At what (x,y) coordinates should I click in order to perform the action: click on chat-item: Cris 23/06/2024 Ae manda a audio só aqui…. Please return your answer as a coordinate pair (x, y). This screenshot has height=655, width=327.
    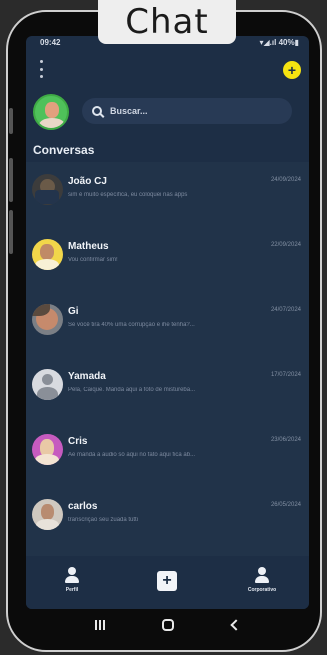
    Looking at the image, I should click on (167, 453).